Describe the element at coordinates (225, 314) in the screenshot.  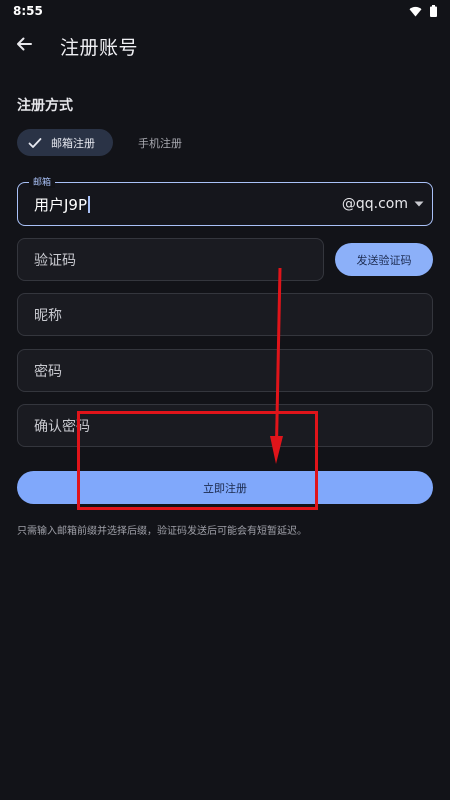
I see `nickname-field: 昵称` at that location.